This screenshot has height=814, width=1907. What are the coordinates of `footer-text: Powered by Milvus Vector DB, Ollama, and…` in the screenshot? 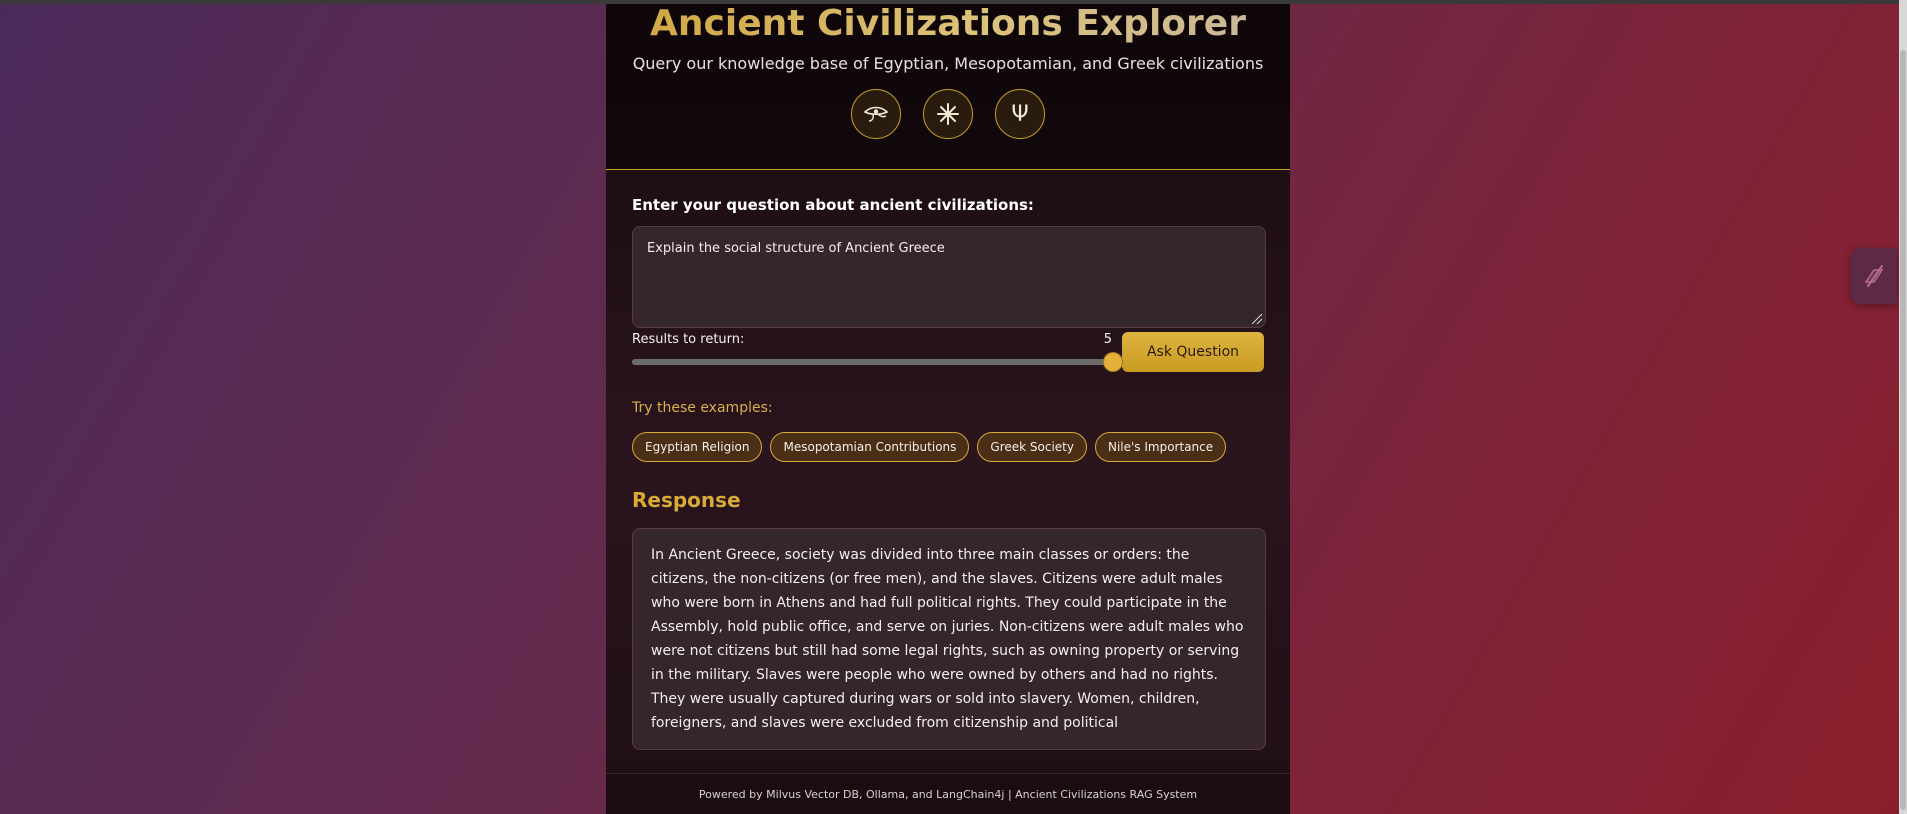 It's located at (948, 794).